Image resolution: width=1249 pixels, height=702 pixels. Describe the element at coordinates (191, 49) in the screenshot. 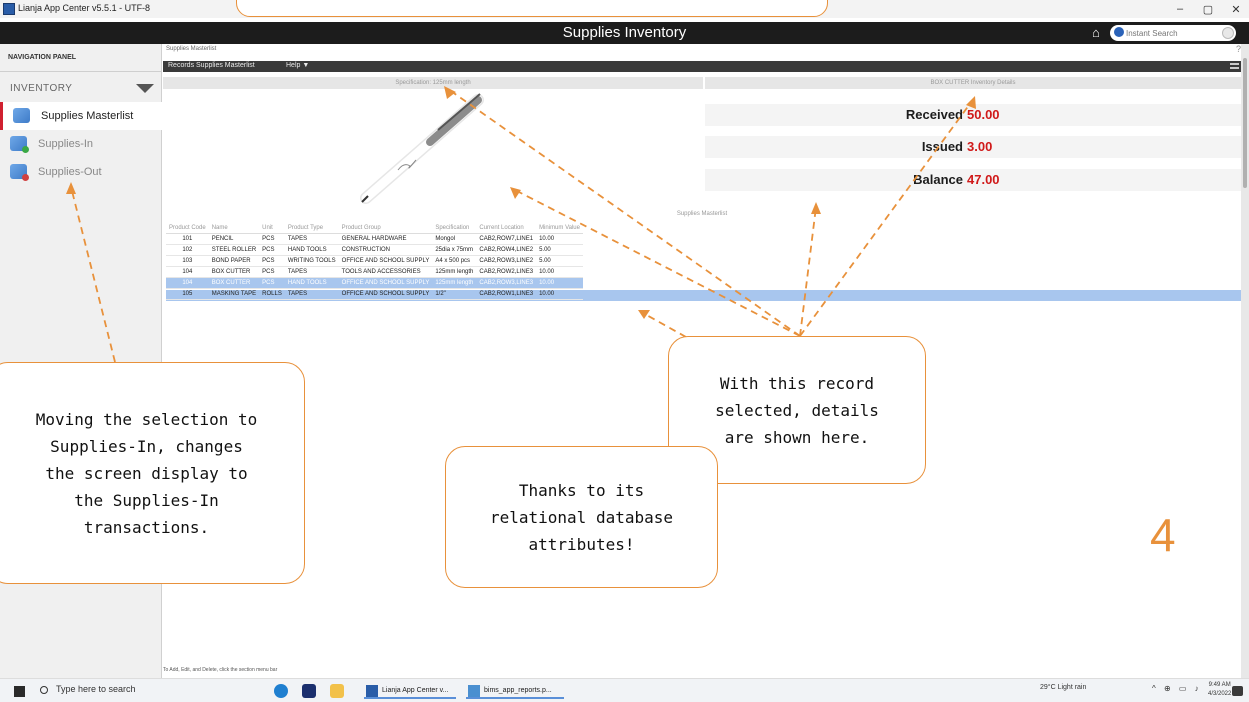

I see `breadcrumb: Supplies Masterlist` at that location.